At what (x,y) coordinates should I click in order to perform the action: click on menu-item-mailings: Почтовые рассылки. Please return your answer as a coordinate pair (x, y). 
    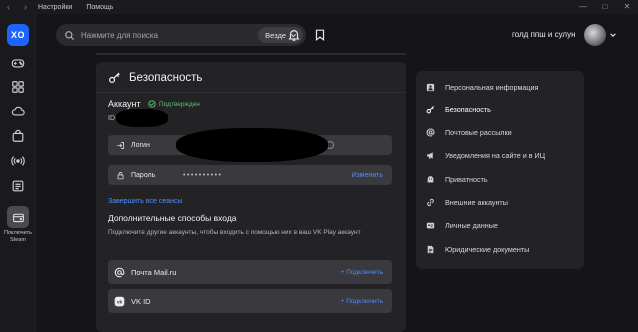
    Looking at the image, I should click on (469, 132).